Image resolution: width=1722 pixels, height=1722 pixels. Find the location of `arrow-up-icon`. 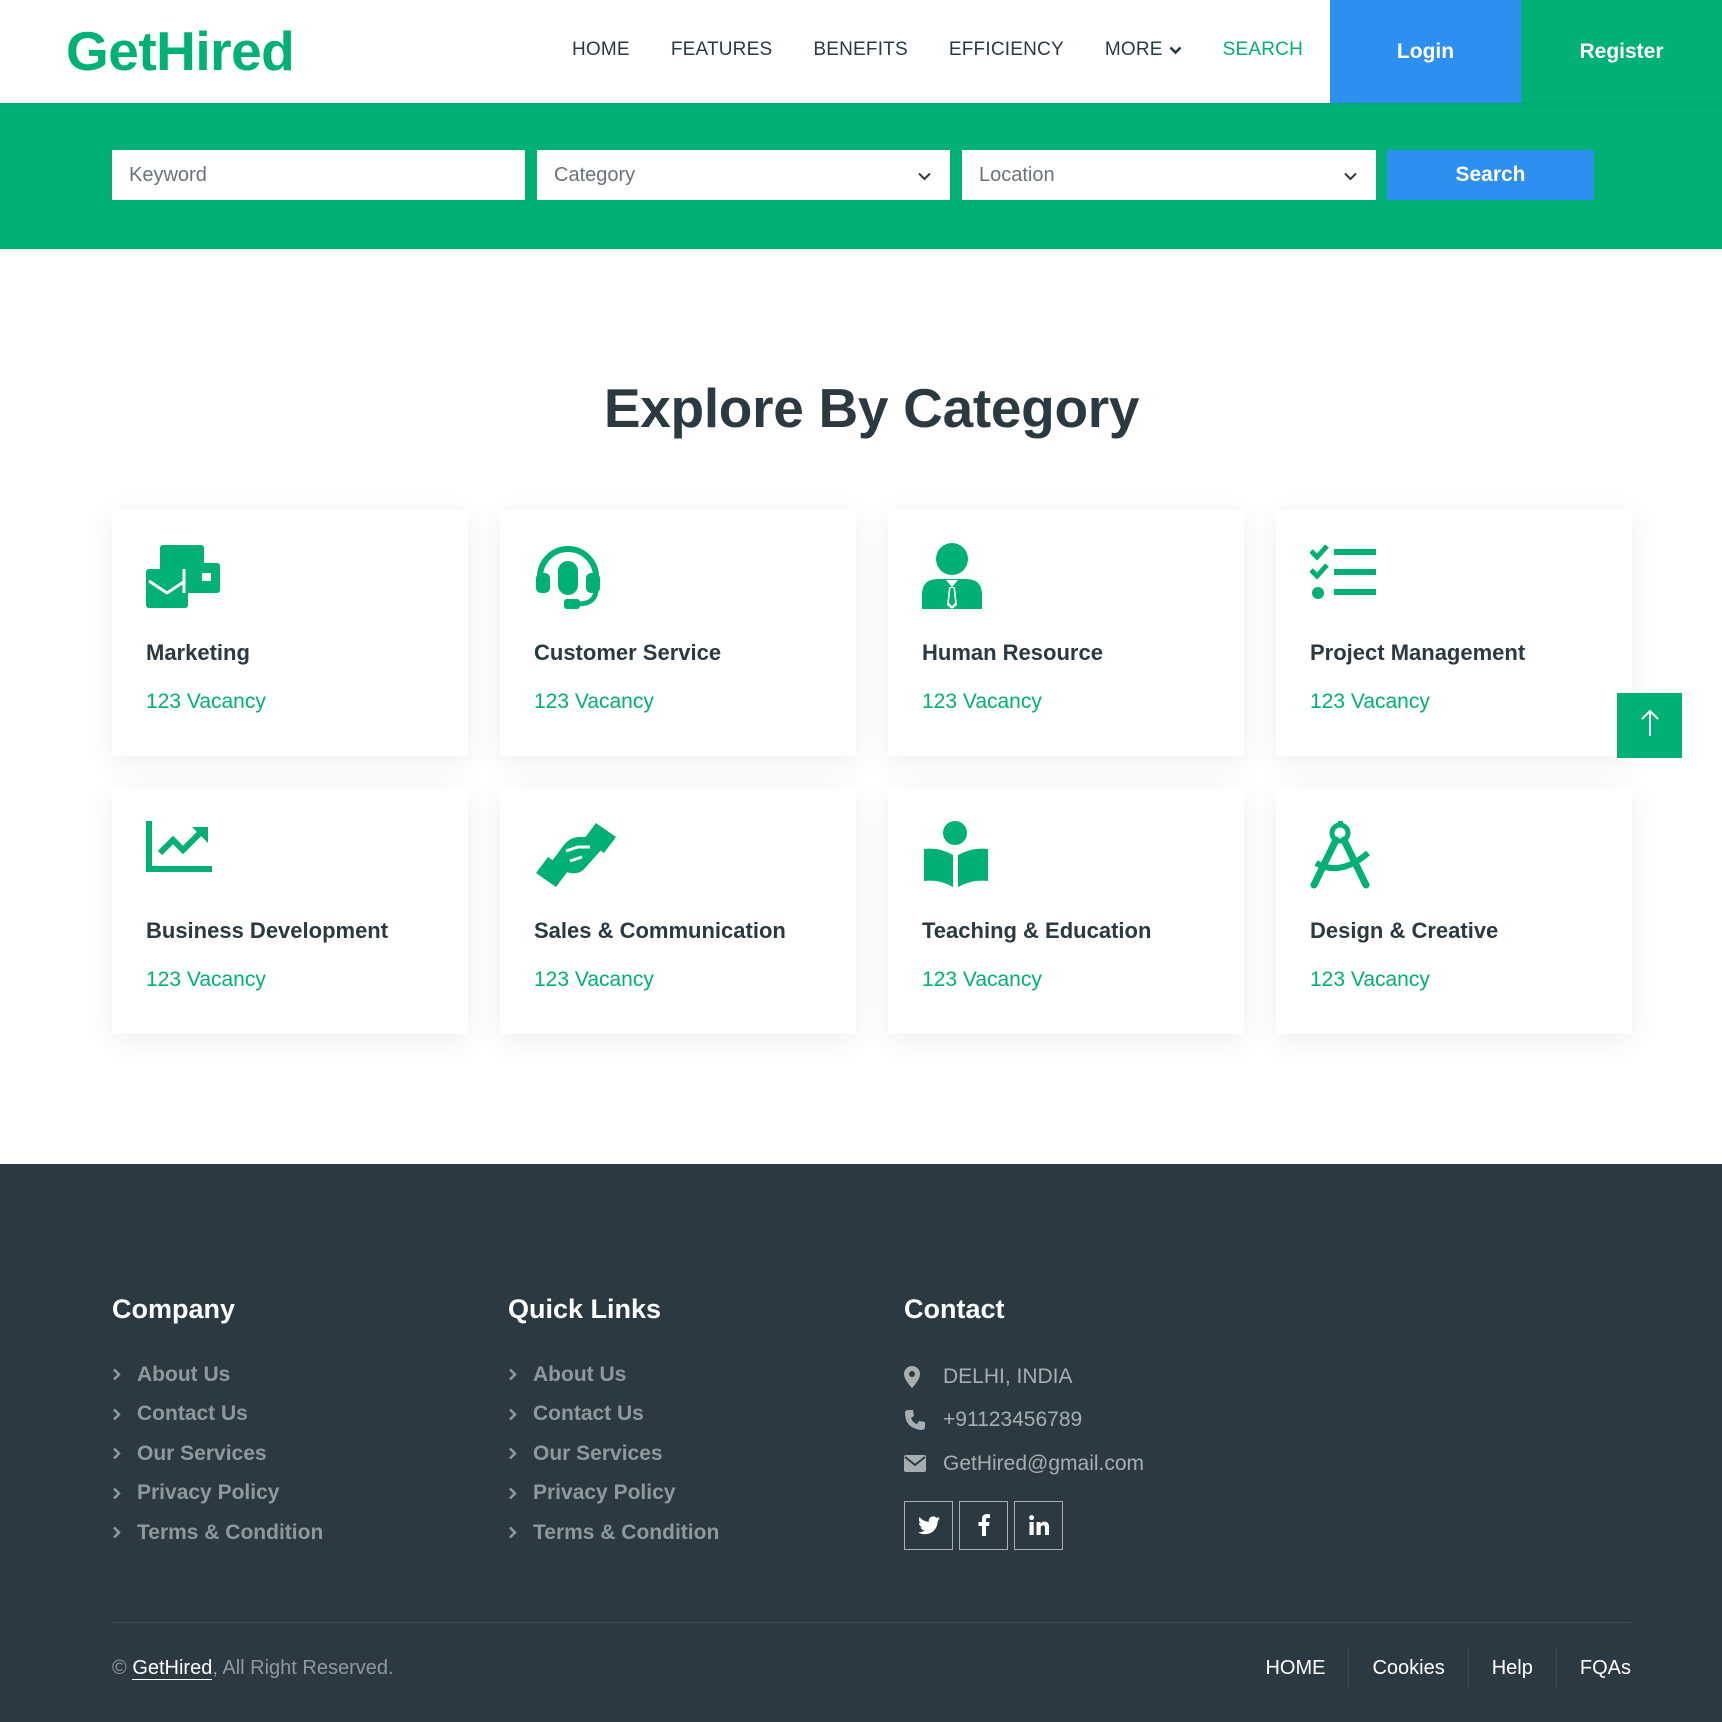

arrow-up-icon is located at coordinates (1650, 725).